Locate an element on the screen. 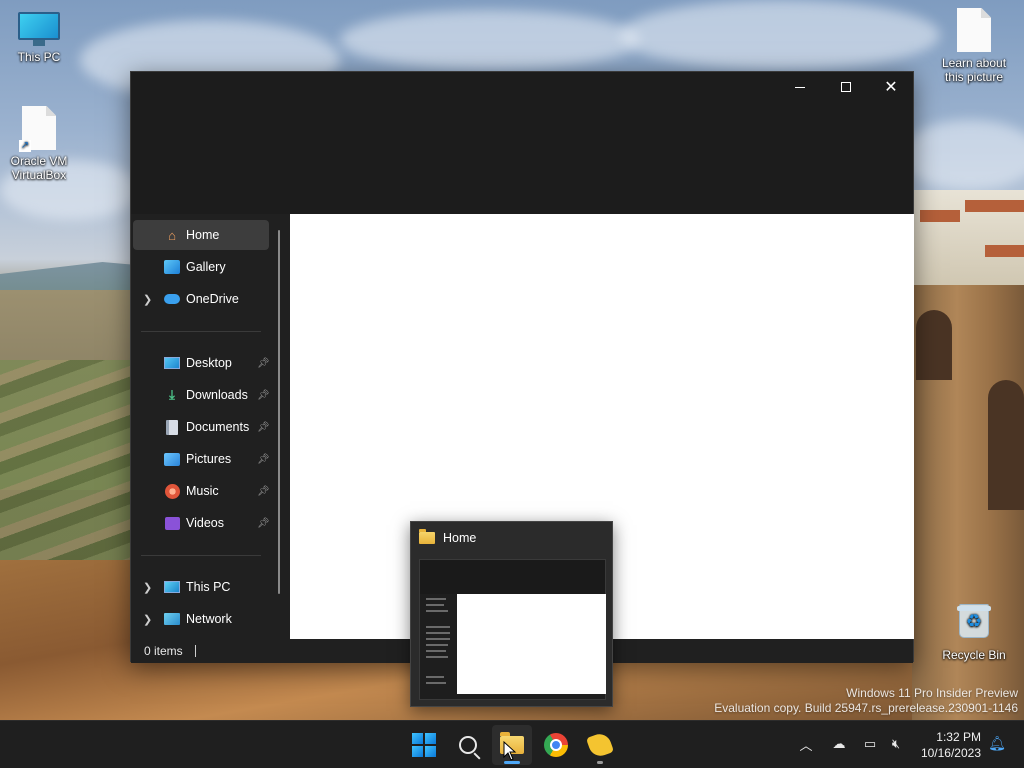 The image size is (1024, 768). desktop-icon-label: Learn about this picture is located at coordinates (974, 70).